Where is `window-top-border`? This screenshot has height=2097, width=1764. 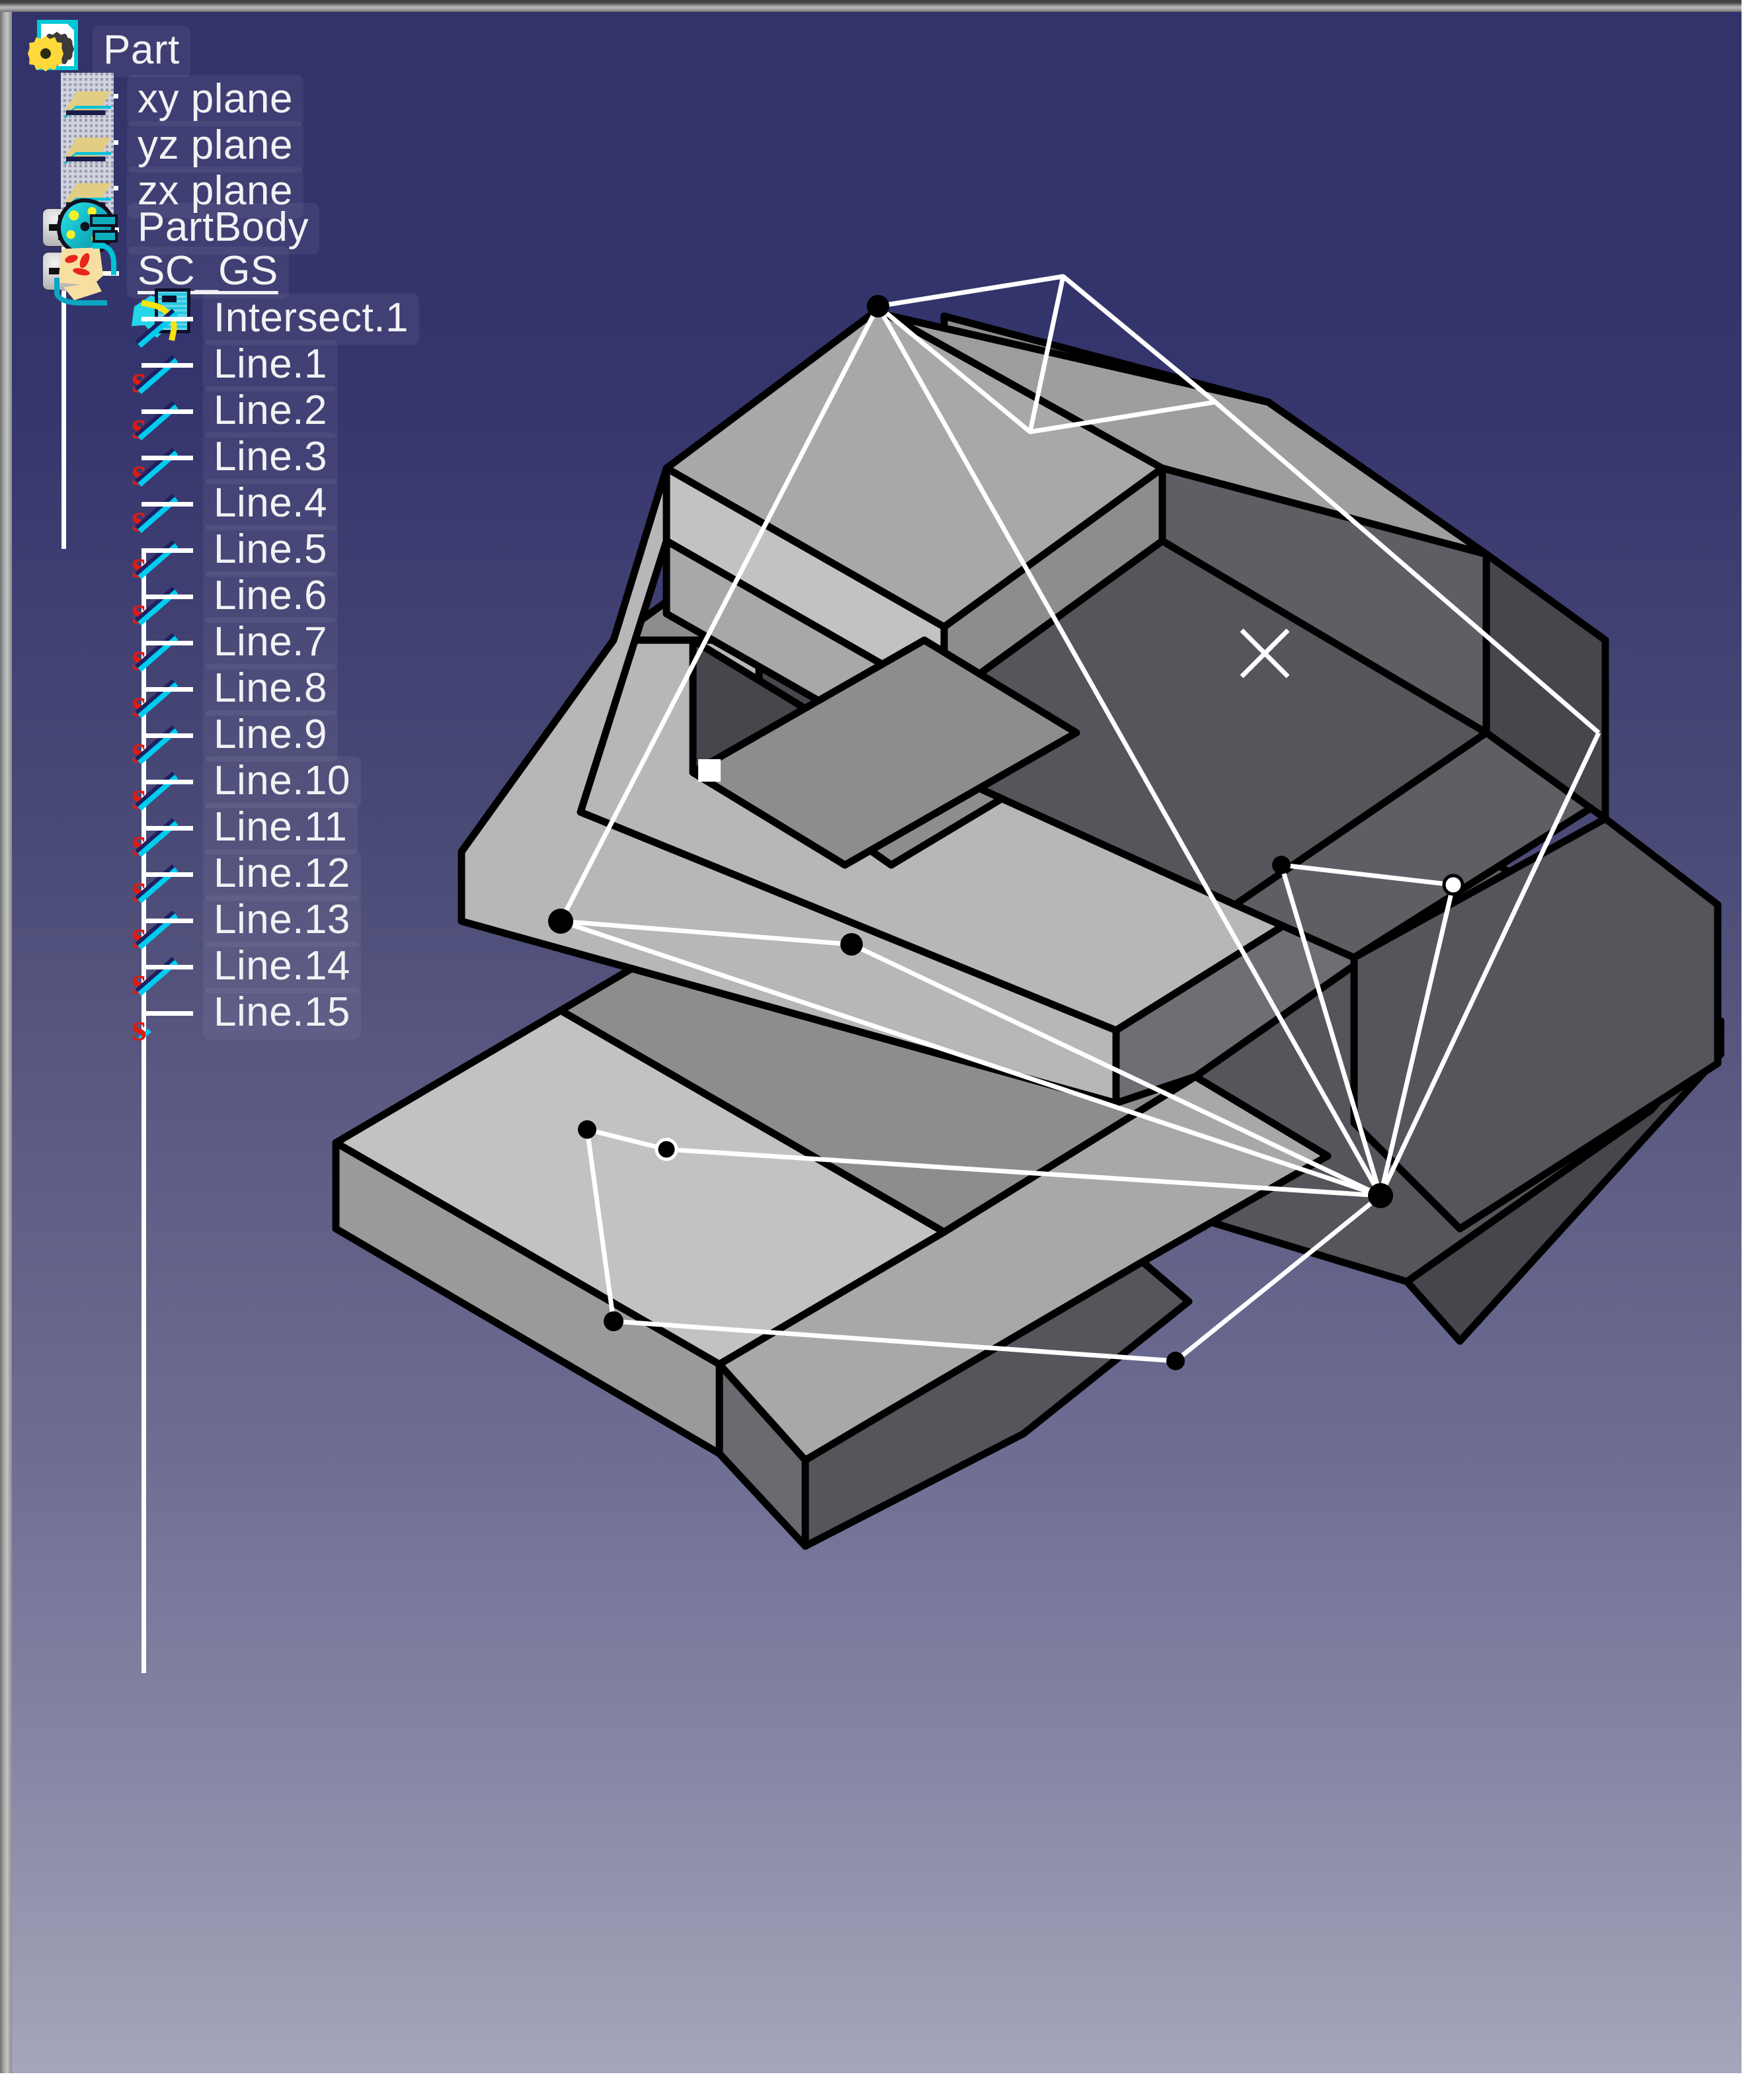 window-top-border is located at coordinates (871, 6).